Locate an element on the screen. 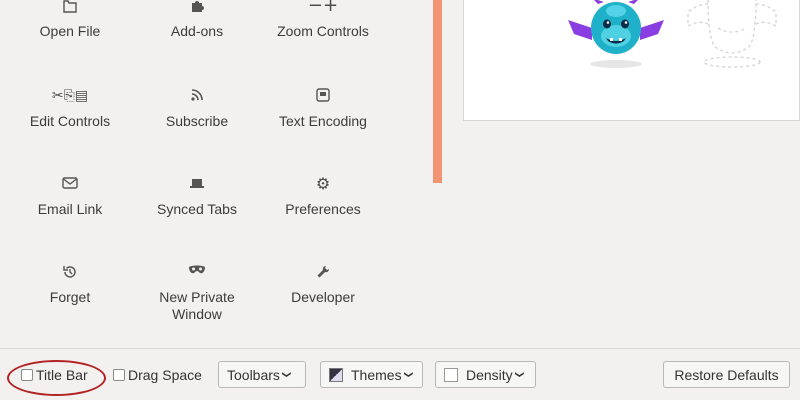 The height and width of the screenshot is (400, 800). preferences-label: Preferences is located at coordinates (323, 209).